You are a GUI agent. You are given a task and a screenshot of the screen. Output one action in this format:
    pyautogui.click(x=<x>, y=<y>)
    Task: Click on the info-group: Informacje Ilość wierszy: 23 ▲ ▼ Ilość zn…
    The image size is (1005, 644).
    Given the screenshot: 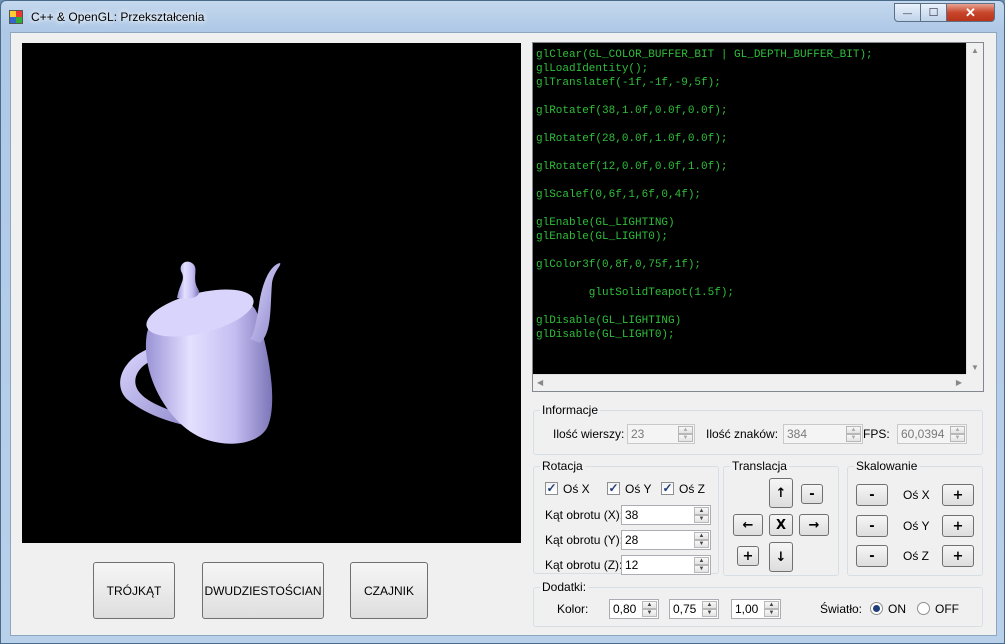 What is the action you would take?
    pyautogui.click(x=758, y=429)
    